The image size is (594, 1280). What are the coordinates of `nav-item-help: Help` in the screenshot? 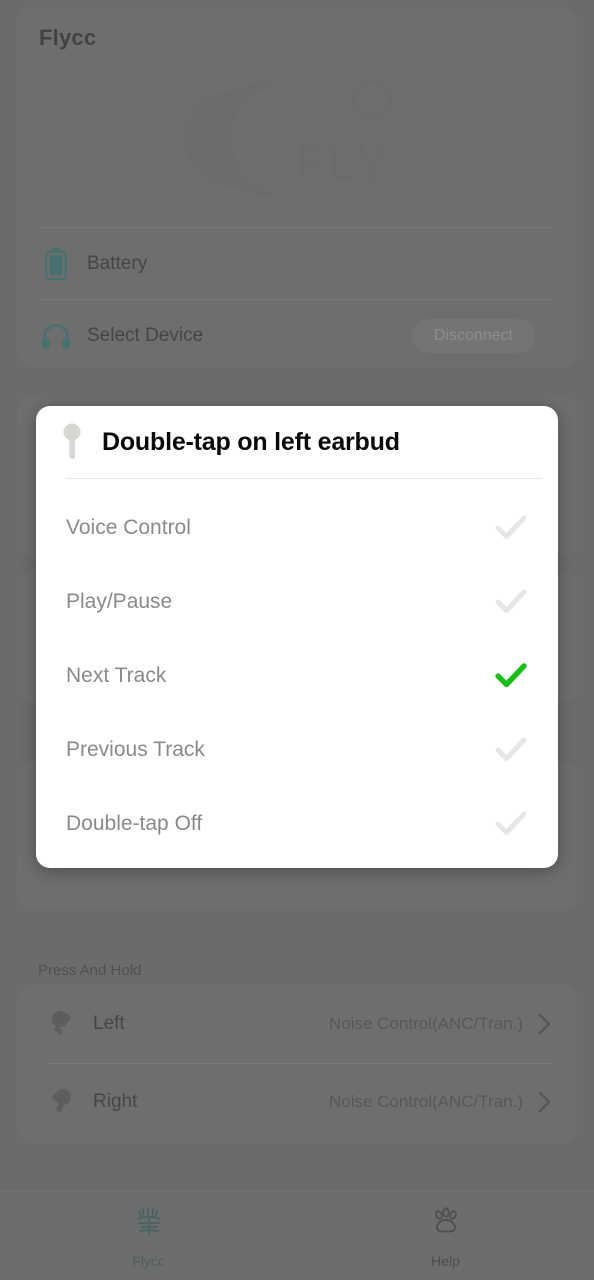 It's located at (445, 1235).